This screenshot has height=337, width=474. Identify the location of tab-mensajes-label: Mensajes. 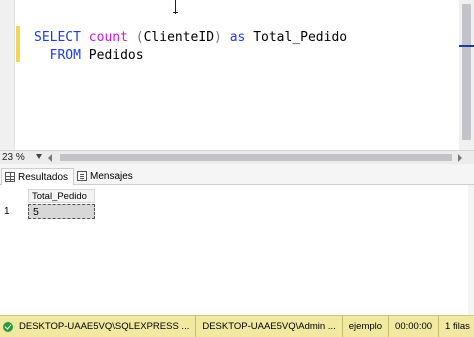
(111, 176).